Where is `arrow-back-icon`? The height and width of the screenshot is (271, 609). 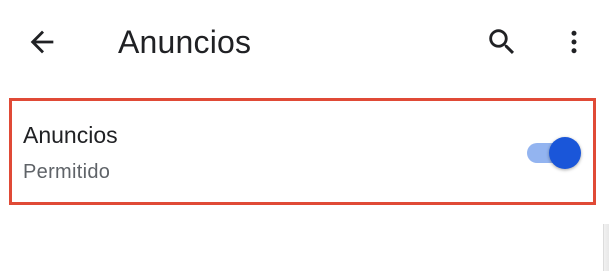 arrow-back-icon is located at coordinates (42, 42).